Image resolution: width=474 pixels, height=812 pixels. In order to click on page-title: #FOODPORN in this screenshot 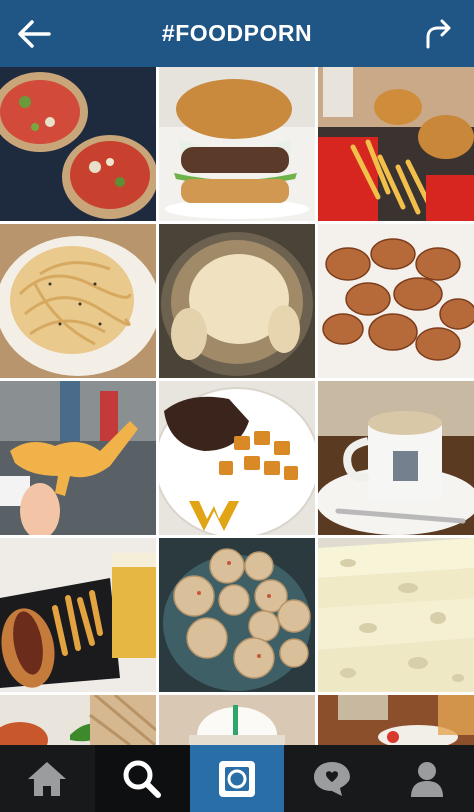, I will do `click(237, 33)`.